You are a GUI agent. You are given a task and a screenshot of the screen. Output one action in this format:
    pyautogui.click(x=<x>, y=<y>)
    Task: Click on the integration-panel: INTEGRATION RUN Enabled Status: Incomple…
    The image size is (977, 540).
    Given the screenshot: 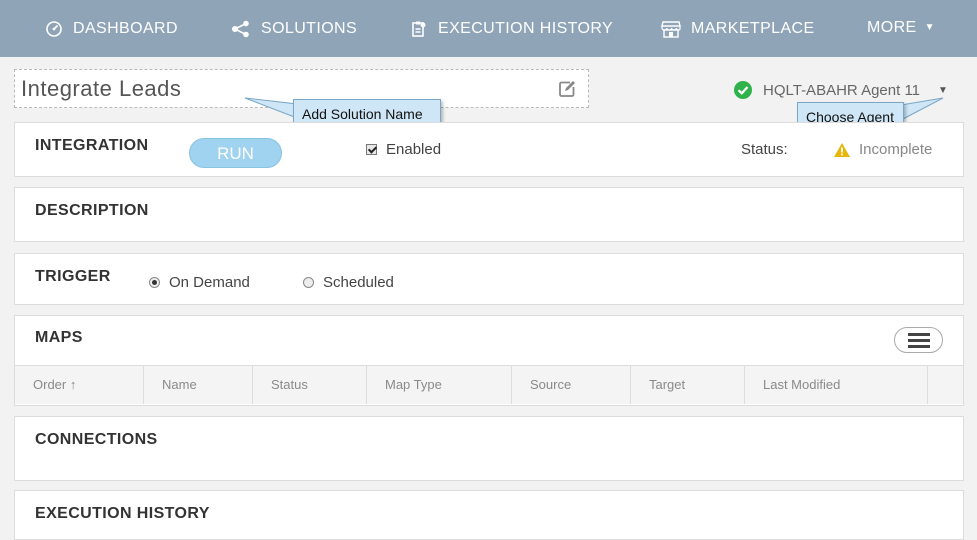 What is the action you would take?
    pyautogui.click(x=489, y=149)
    